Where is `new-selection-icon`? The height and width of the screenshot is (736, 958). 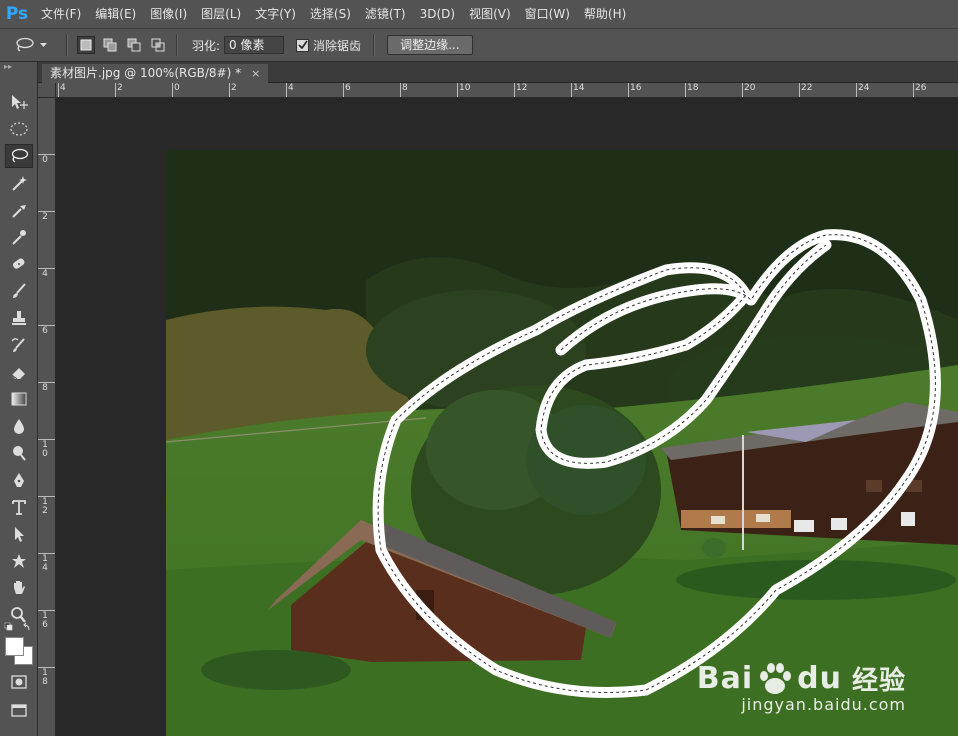
new-selection-icon is located at coordinates (86, 45).